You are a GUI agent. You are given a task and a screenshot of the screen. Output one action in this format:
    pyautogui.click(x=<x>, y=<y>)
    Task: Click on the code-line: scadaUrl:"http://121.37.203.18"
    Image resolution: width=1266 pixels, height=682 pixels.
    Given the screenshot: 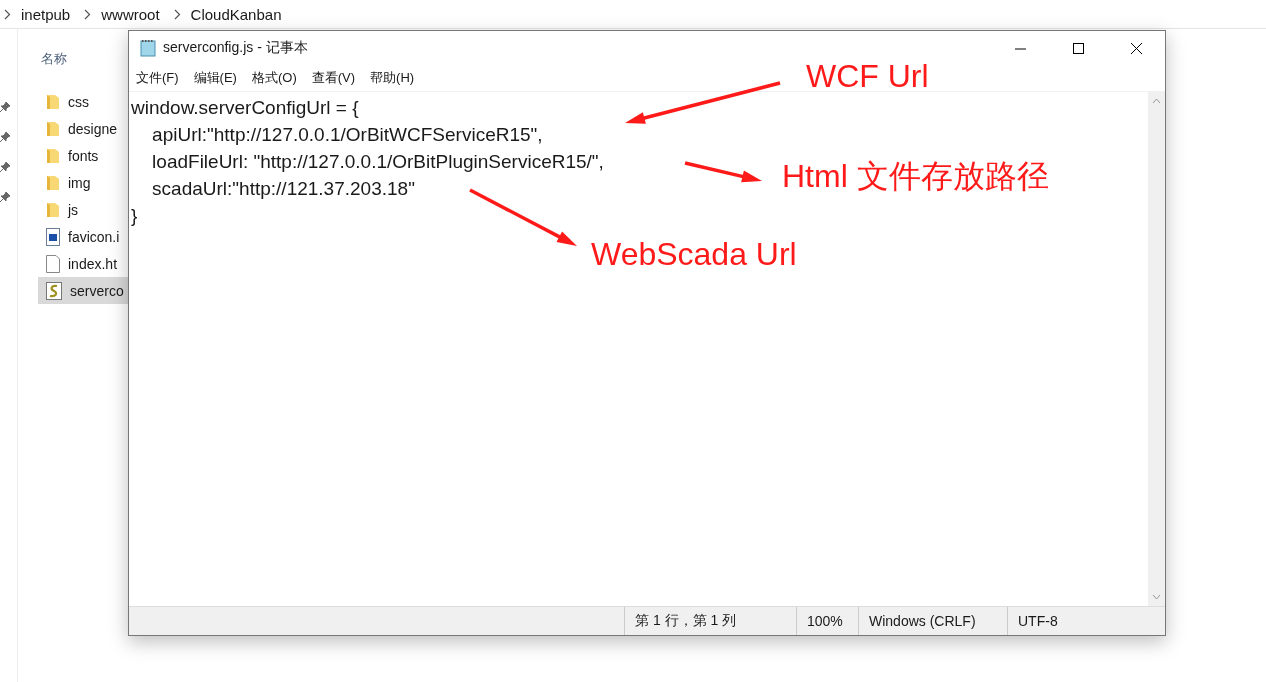 What is the action you would take?
    pyautogui.click(x=283, y=189)
    